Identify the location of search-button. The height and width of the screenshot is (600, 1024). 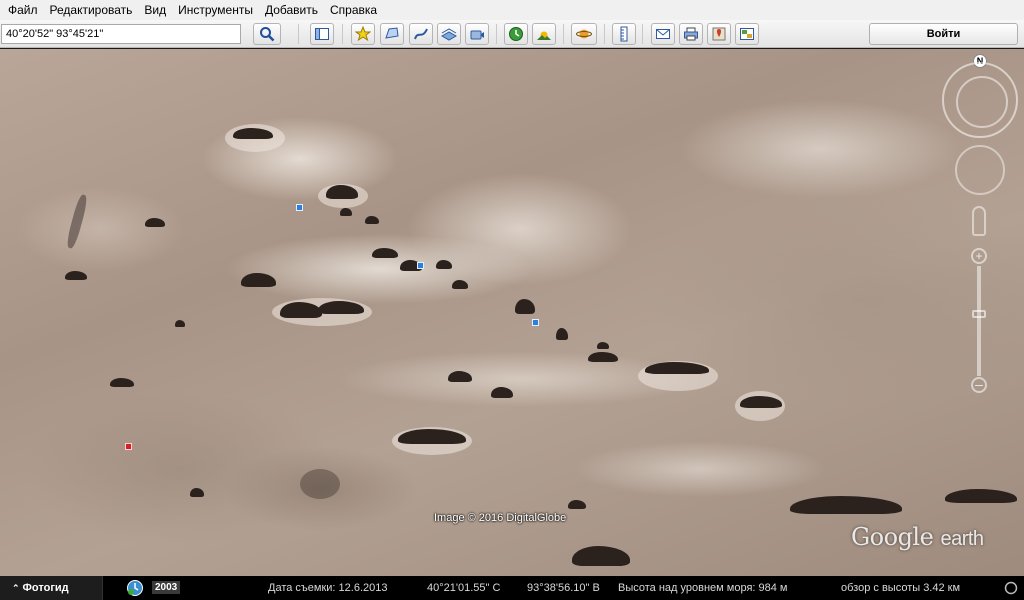
(267, 34).